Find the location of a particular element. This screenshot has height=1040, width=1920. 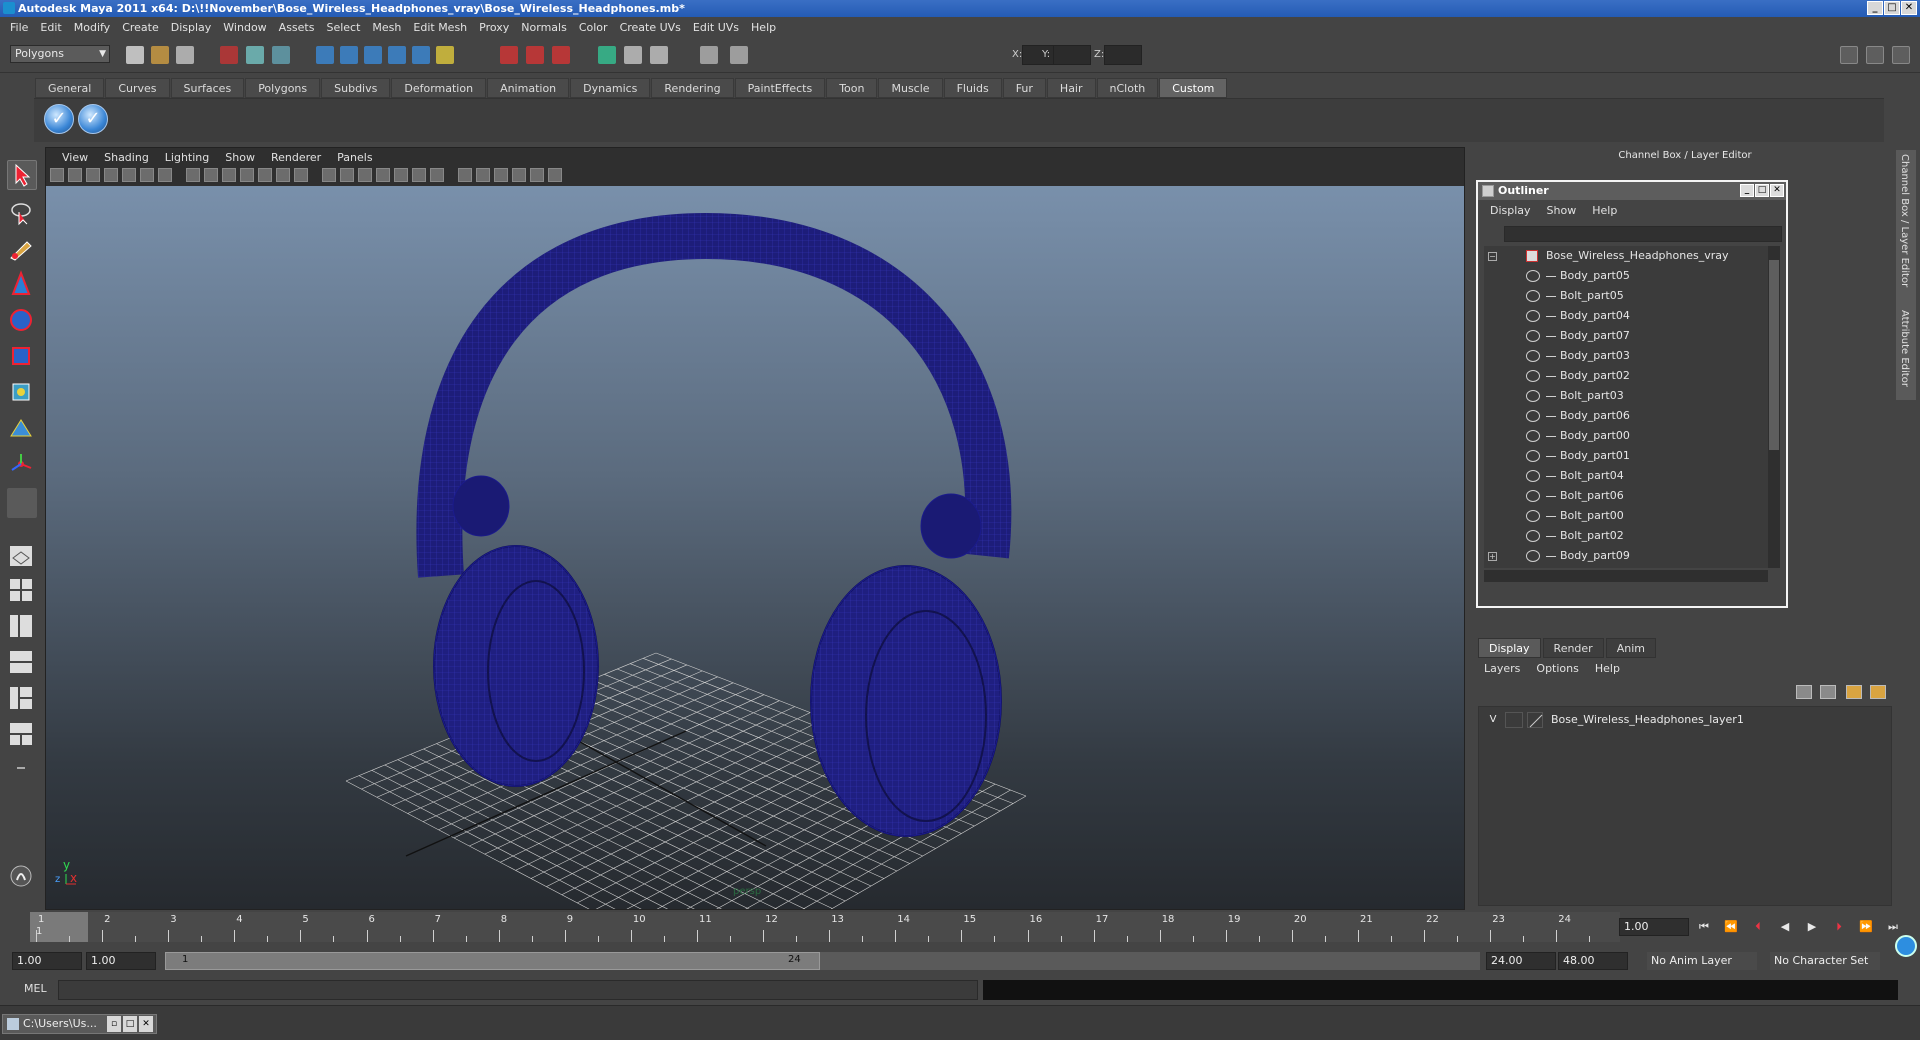

scale-tool-icon is located at coordinates (22, 357).